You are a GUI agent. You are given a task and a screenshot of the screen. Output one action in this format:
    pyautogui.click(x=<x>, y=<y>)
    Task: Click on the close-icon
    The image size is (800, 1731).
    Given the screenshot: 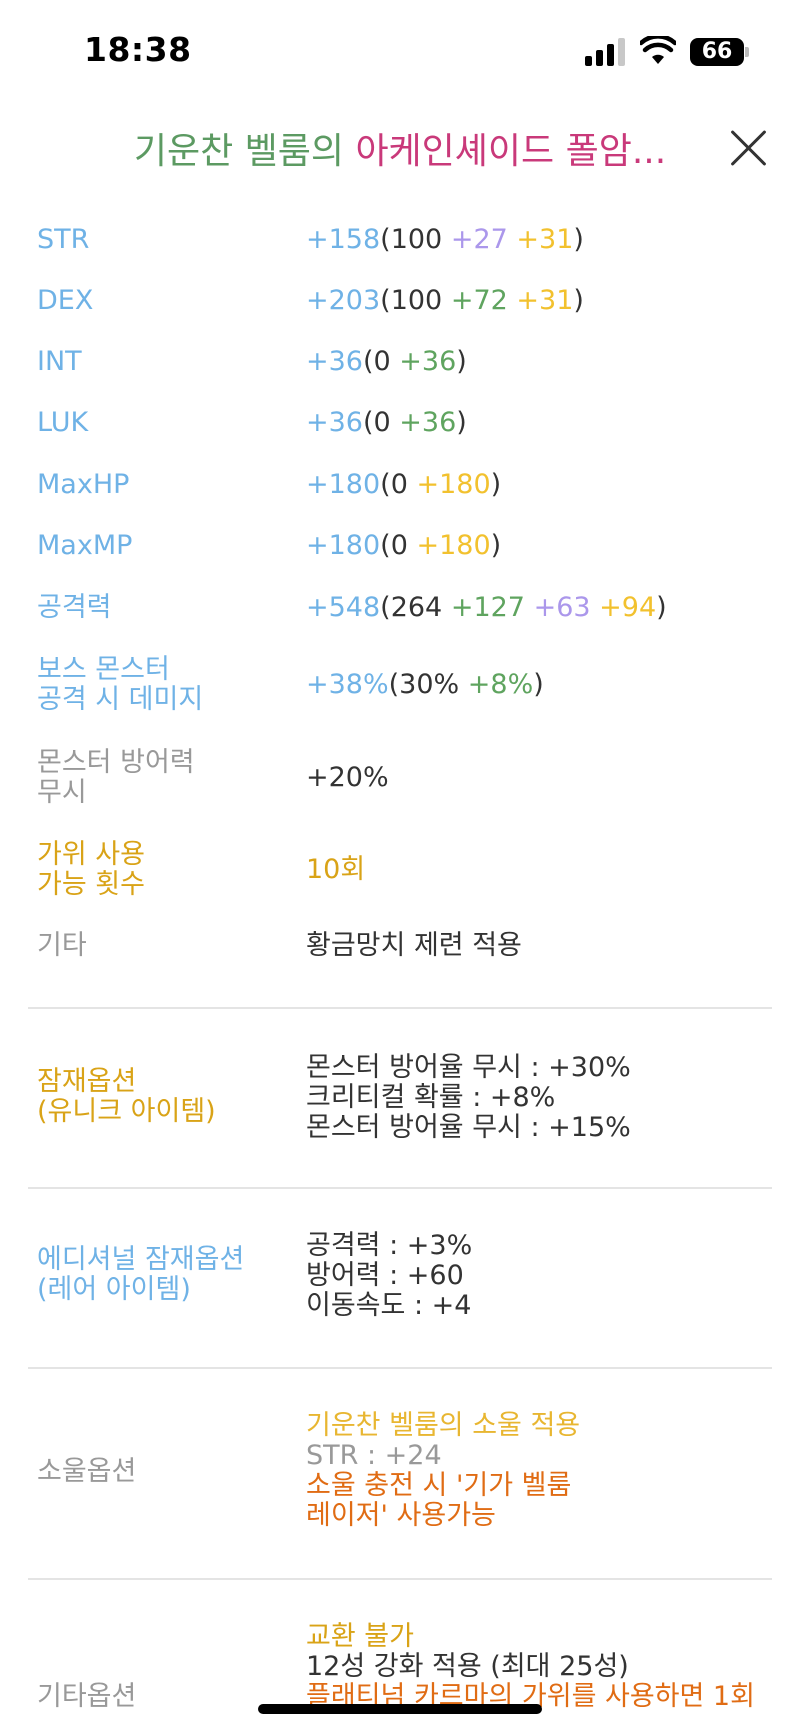 What is the action you would take?
    pyautogui.click(x=748, y=148)
    